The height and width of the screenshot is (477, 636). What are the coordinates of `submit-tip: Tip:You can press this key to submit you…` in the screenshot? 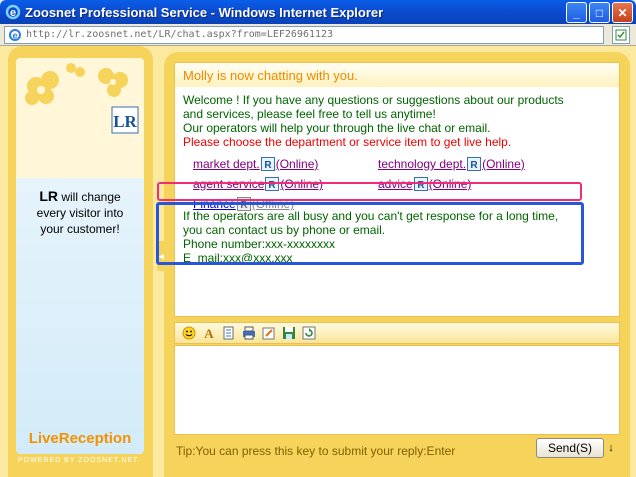 It's located at (316, 451).